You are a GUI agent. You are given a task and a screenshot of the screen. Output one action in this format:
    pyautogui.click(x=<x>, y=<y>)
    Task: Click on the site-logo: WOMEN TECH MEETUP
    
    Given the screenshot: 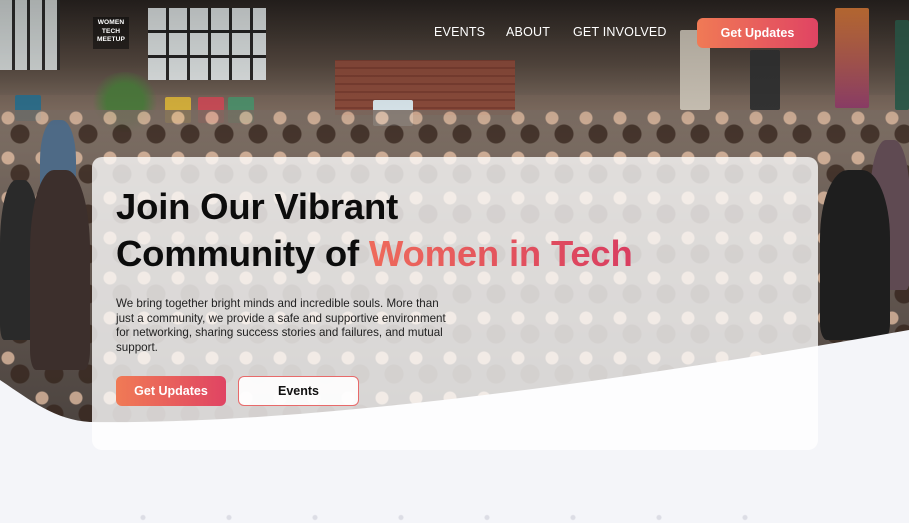 What is the action you would take?
    pyautogui.click(x=111, y=33)
    